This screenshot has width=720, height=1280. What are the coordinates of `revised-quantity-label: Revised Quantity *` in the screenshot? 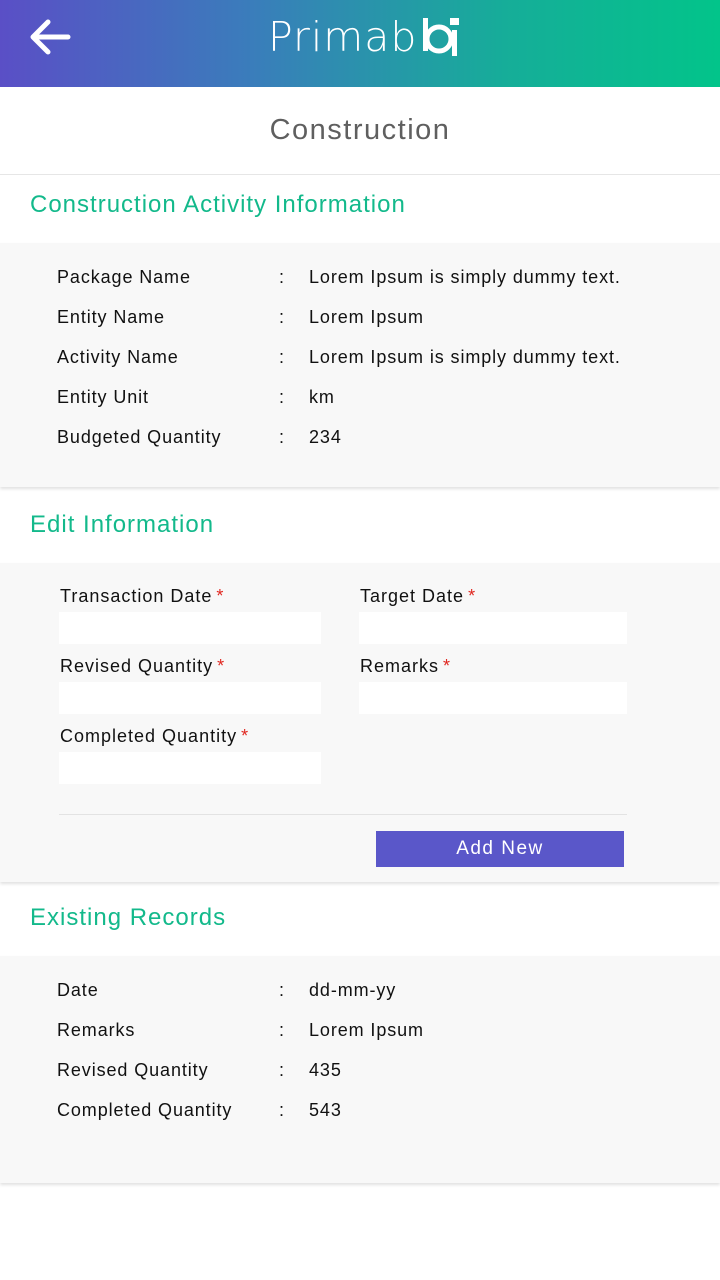 It's located at (142, 666).